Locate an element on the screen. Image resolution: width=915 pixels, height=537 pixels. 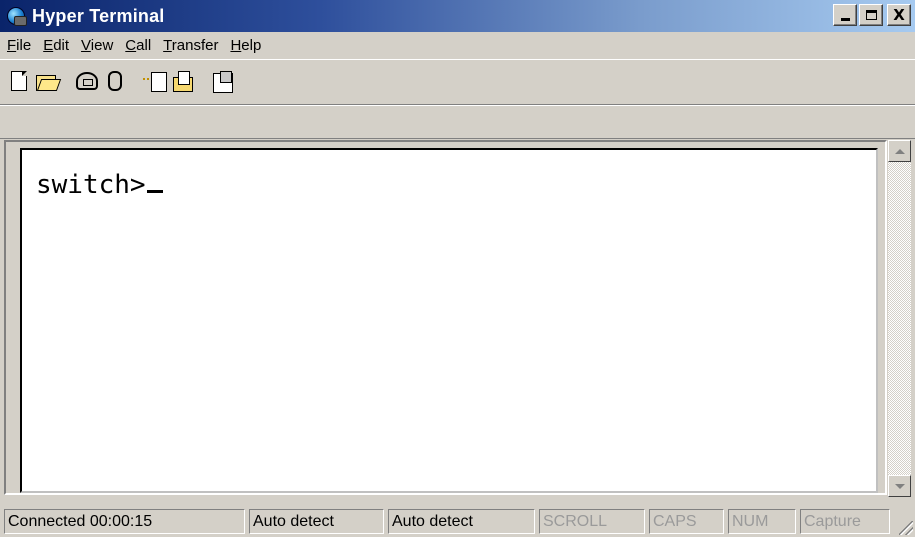
menu-file: File is located at coordinates (22, 45).